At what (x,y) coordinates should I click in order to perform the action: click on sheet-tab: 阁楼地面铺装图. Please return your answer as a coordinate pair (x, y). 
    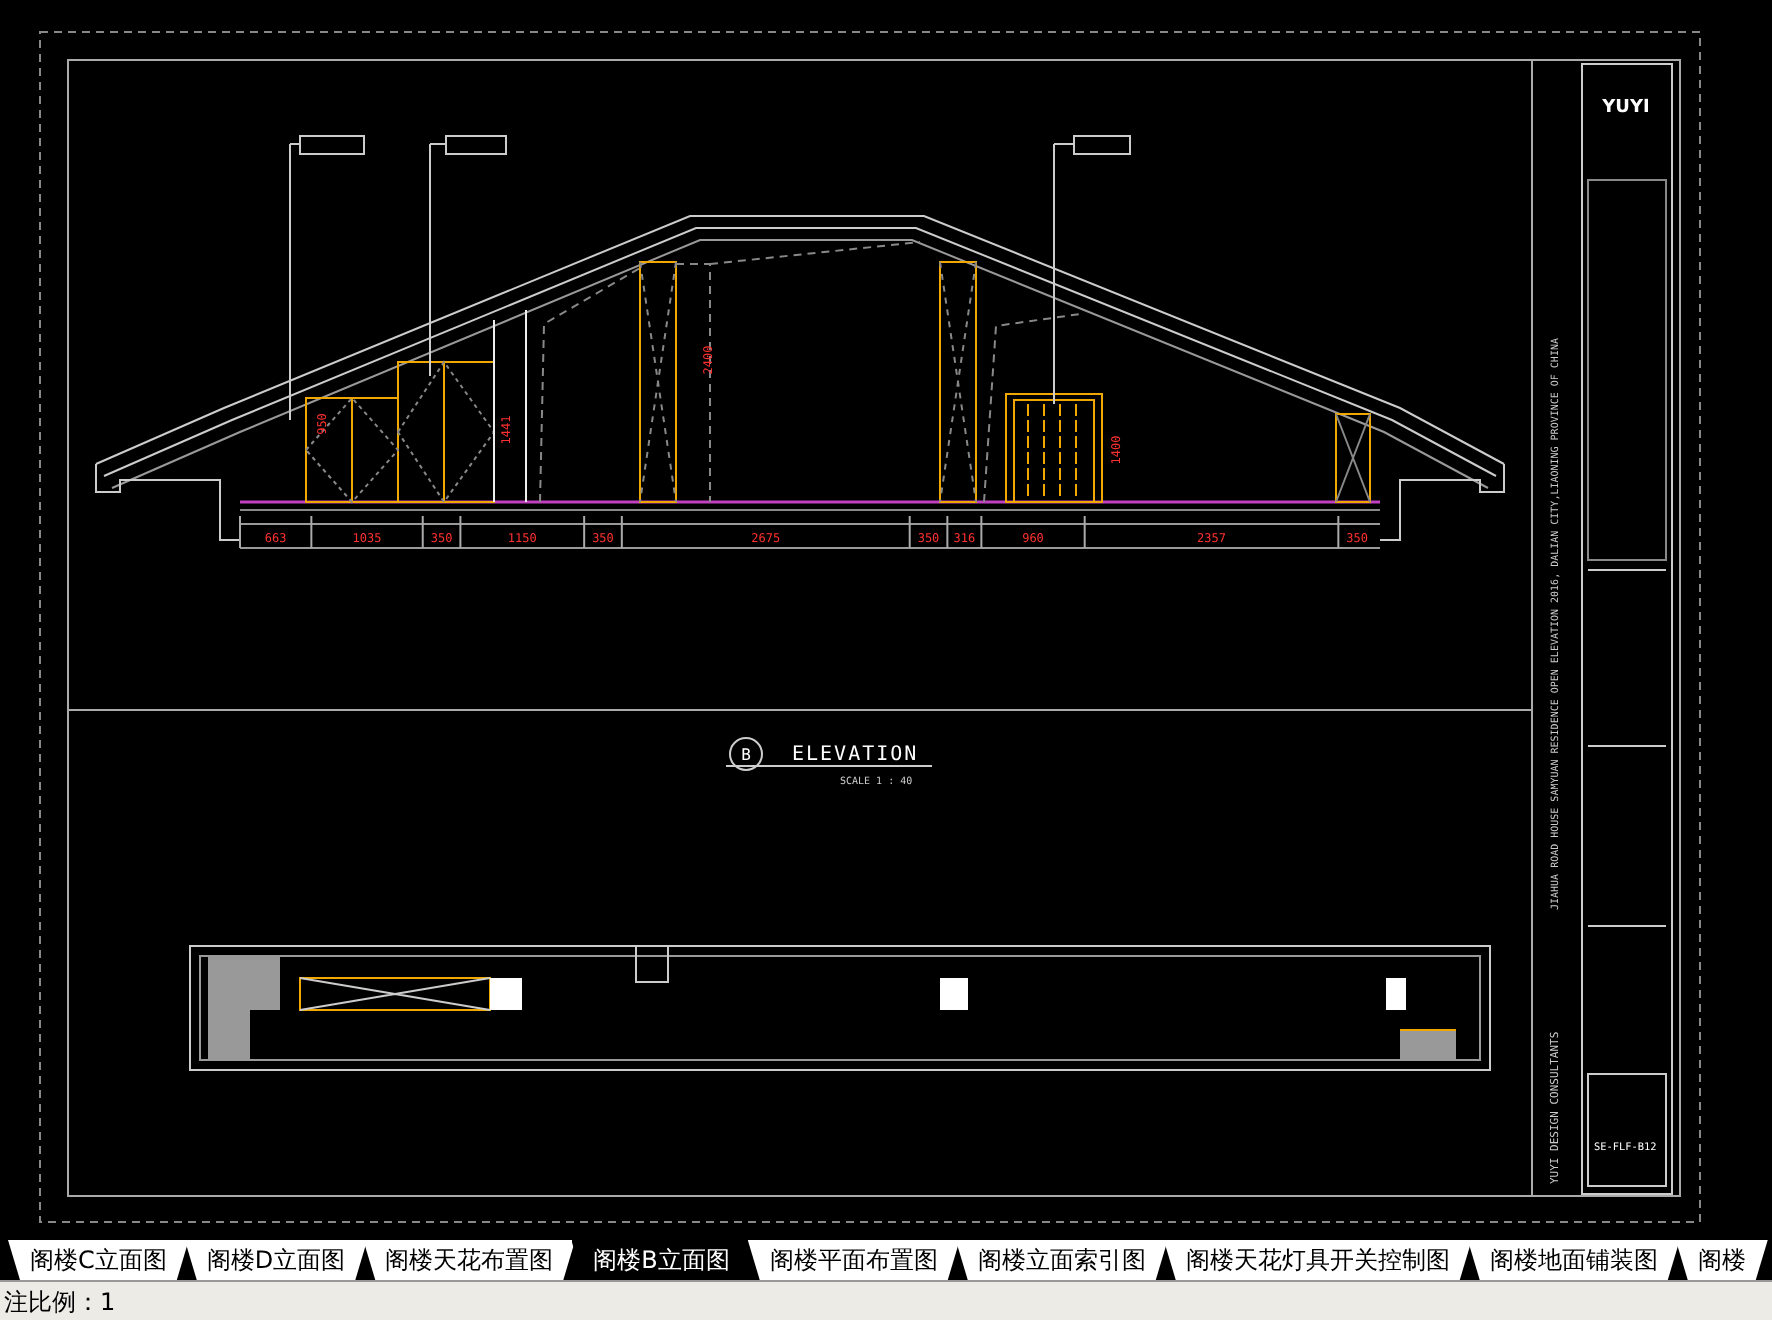
    Looking at the image, I should click on (1573, 1260).